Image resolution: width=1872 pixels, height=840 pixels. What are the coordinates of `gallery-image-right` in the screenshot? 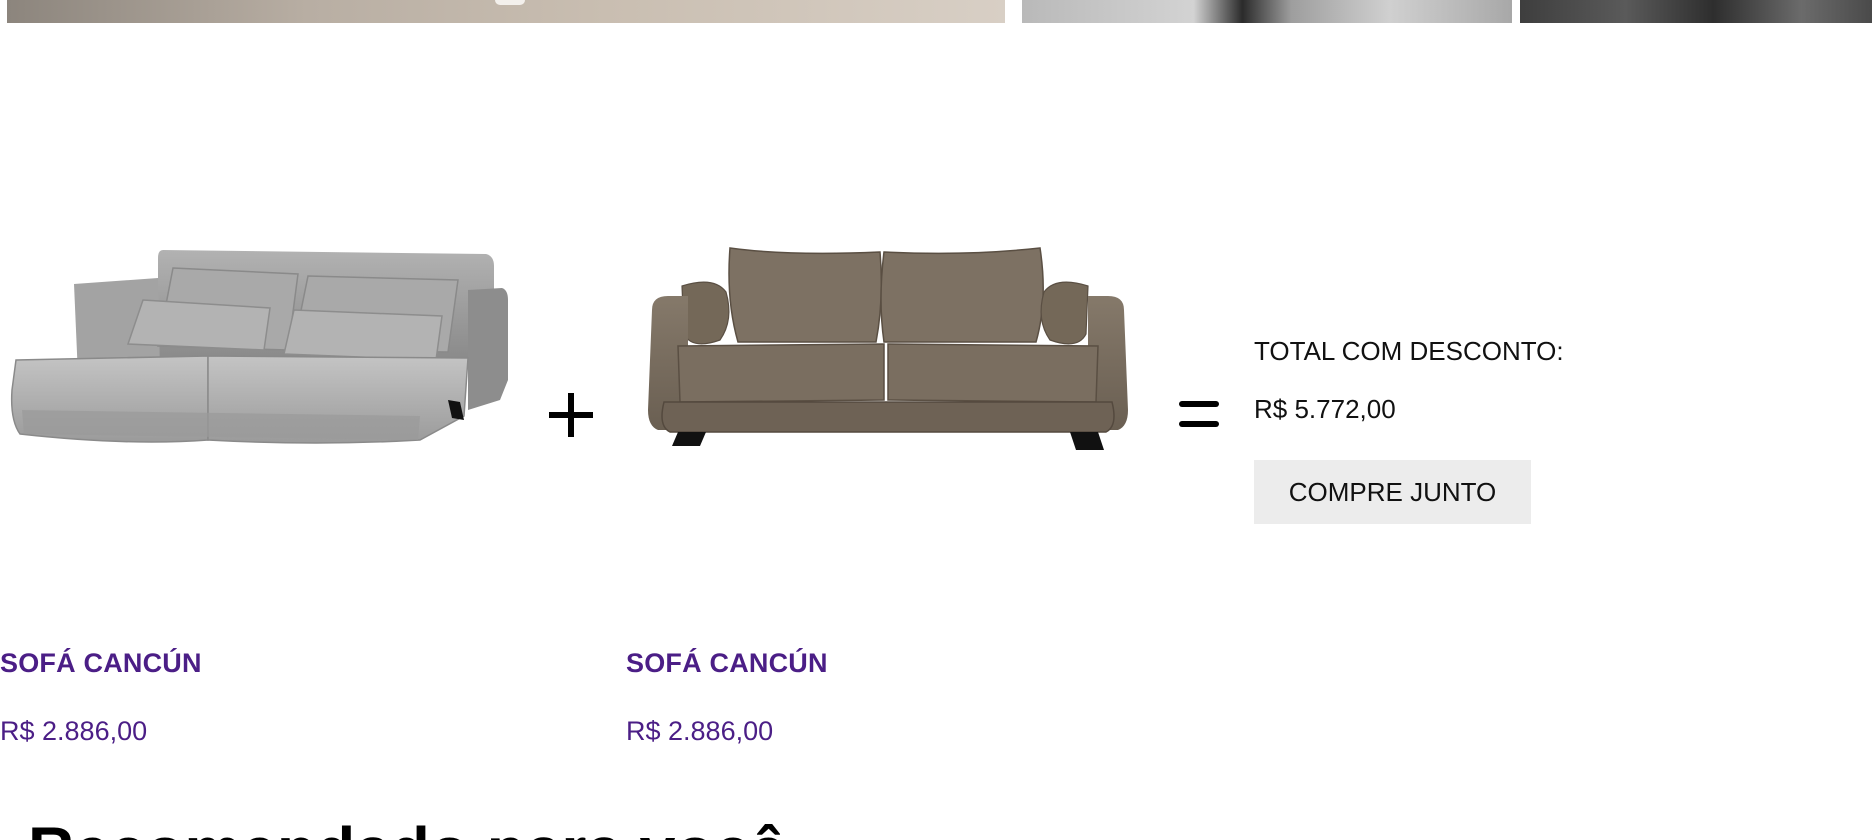 It's located at (1696, 11).